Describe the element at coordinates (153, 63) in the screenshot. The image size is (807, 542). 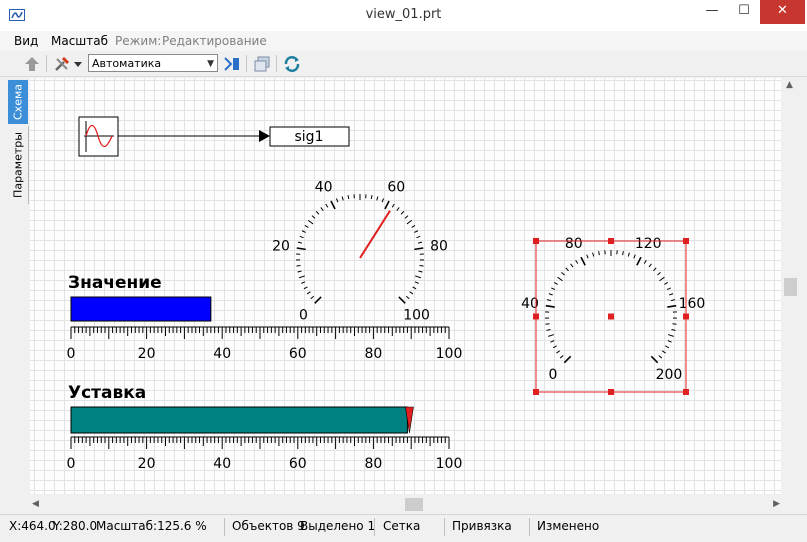
I see `mode-select: Автоматика ▼` at that location.